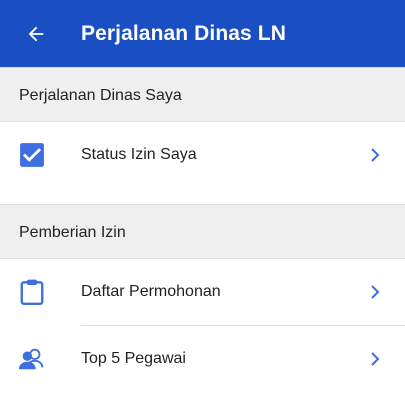  Describe the element at coordinates (133, 358) in the screenshot. I see `list-item-label: Top 5 Pegawai` at that location.